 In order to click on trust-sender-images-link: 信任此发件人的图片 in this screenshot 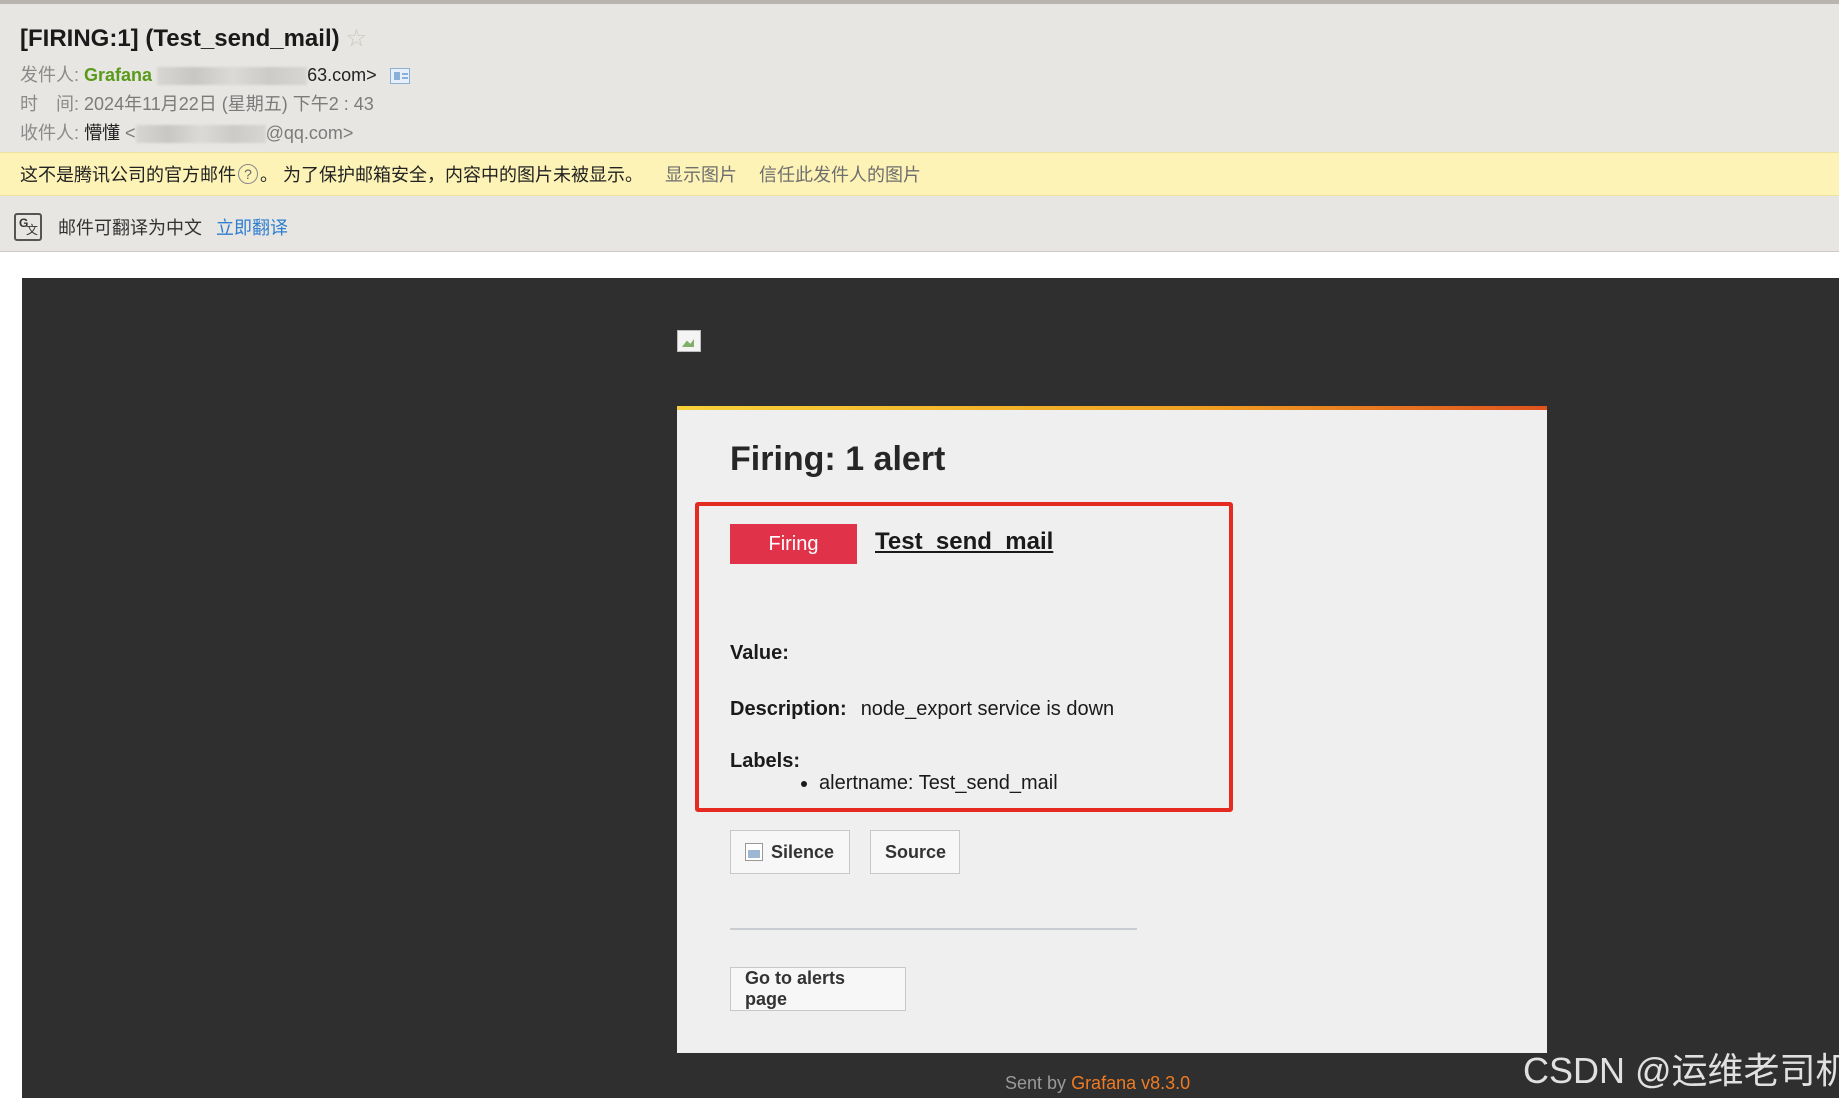, I will do `click(840, 174)`.